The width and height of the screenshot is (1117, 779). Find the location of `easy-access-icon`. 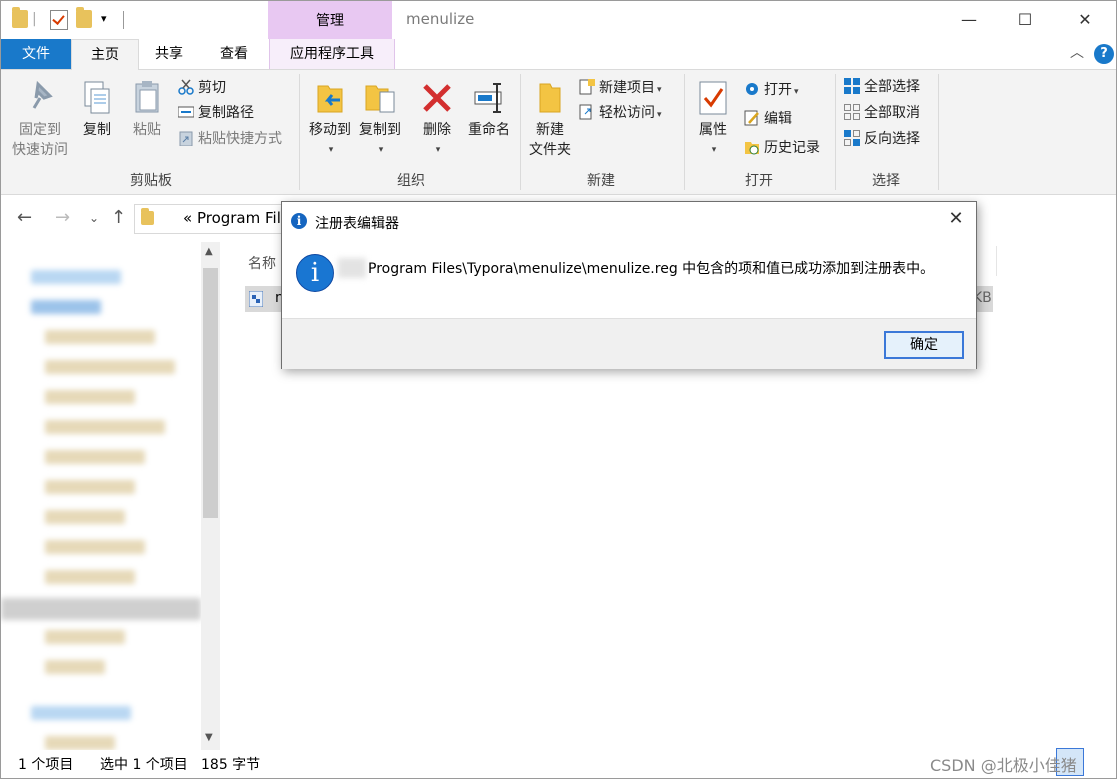

easy-access-icon is located at coordinates (587, 112).